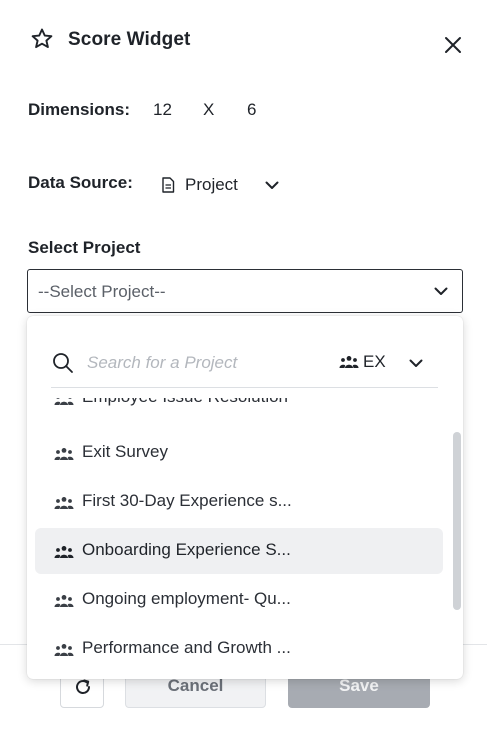  Describe the element at coordinates (83, 686) in the screenshot. I see `refresh-icon` at that location.